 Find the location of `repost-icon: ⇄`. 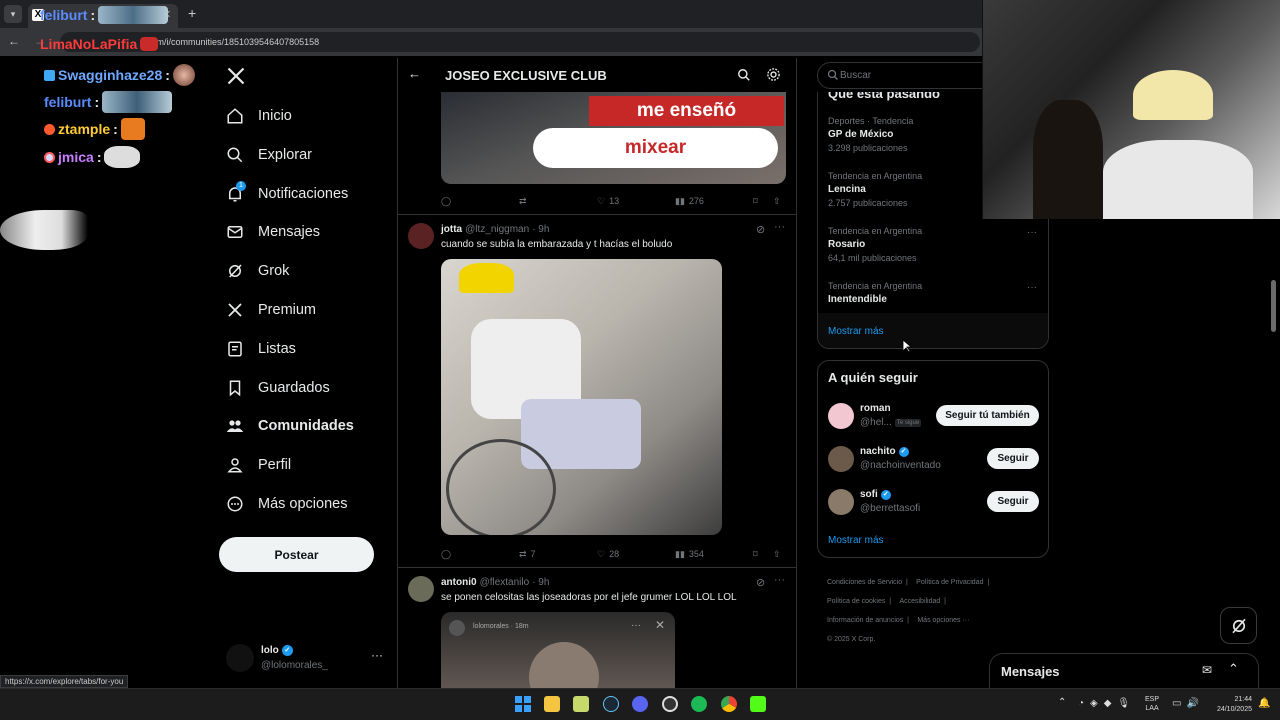

repost-icon: ⇄ is located at coordinates (523, 201).